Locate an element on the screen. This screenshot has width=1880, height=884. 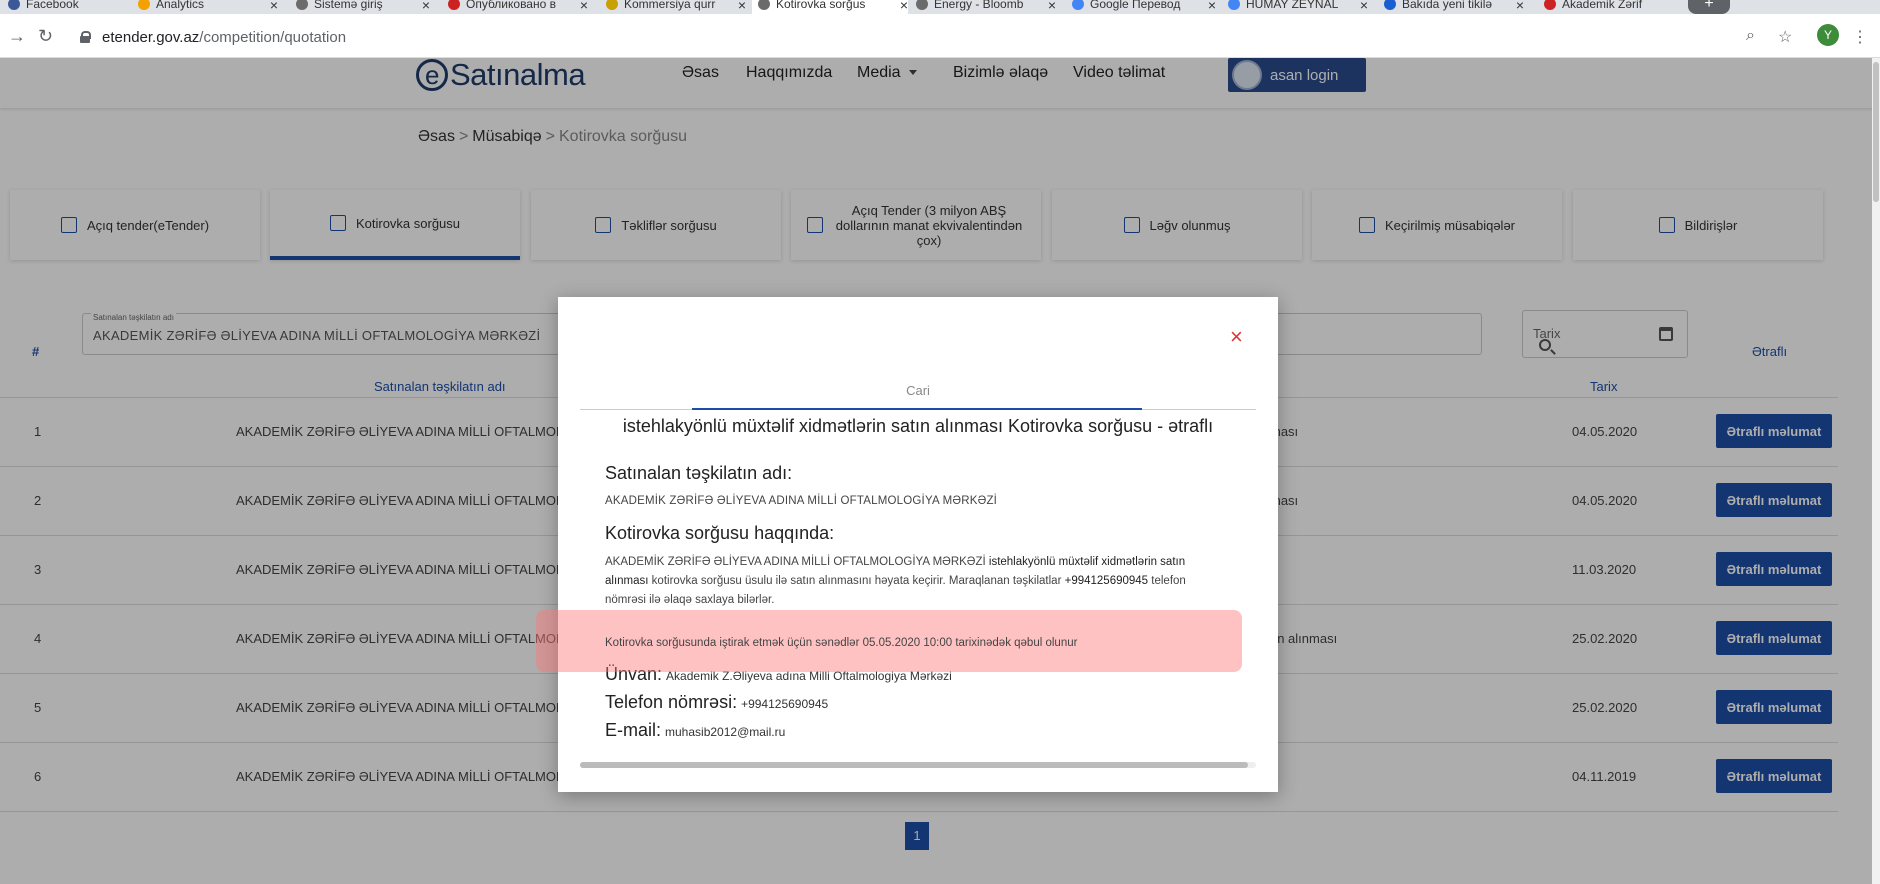
browser-tab: Kommersiya qurr × is located at coordinates (676, 7).